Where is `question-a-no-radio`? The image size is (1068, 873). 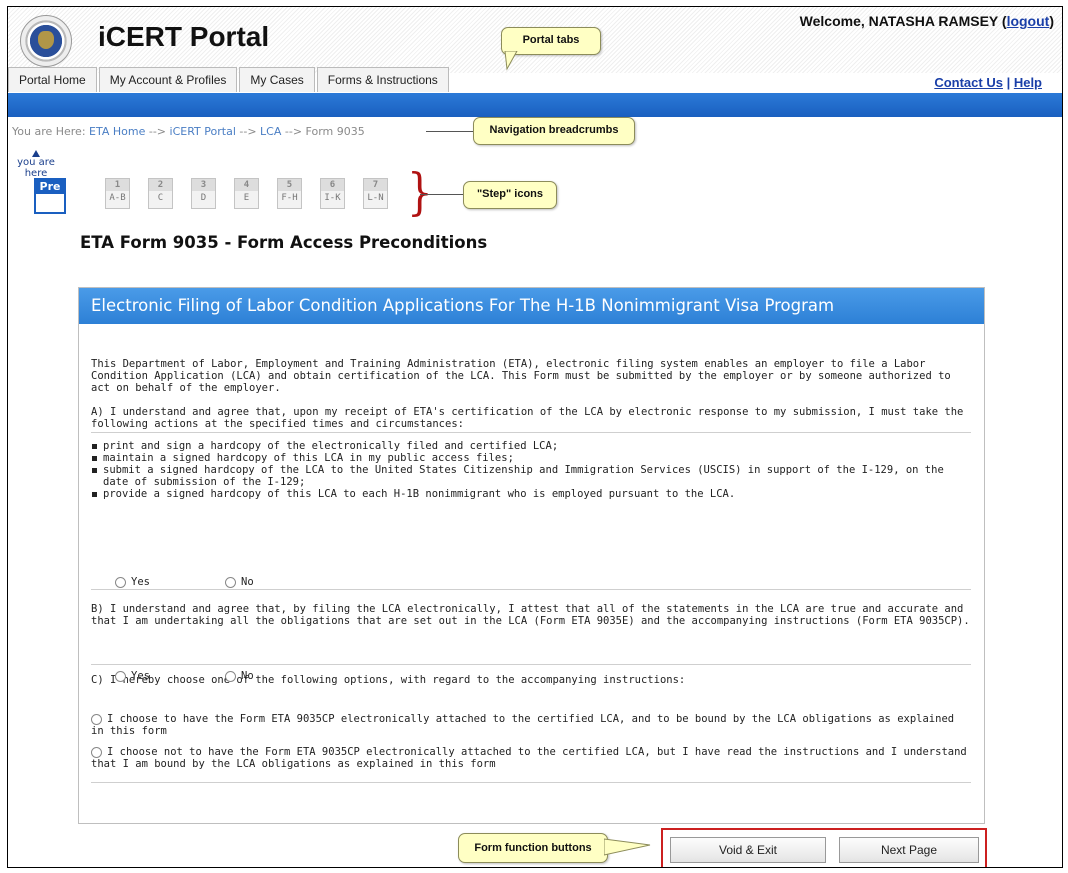 question-a-no-radio is located at coordinates (230, 582).